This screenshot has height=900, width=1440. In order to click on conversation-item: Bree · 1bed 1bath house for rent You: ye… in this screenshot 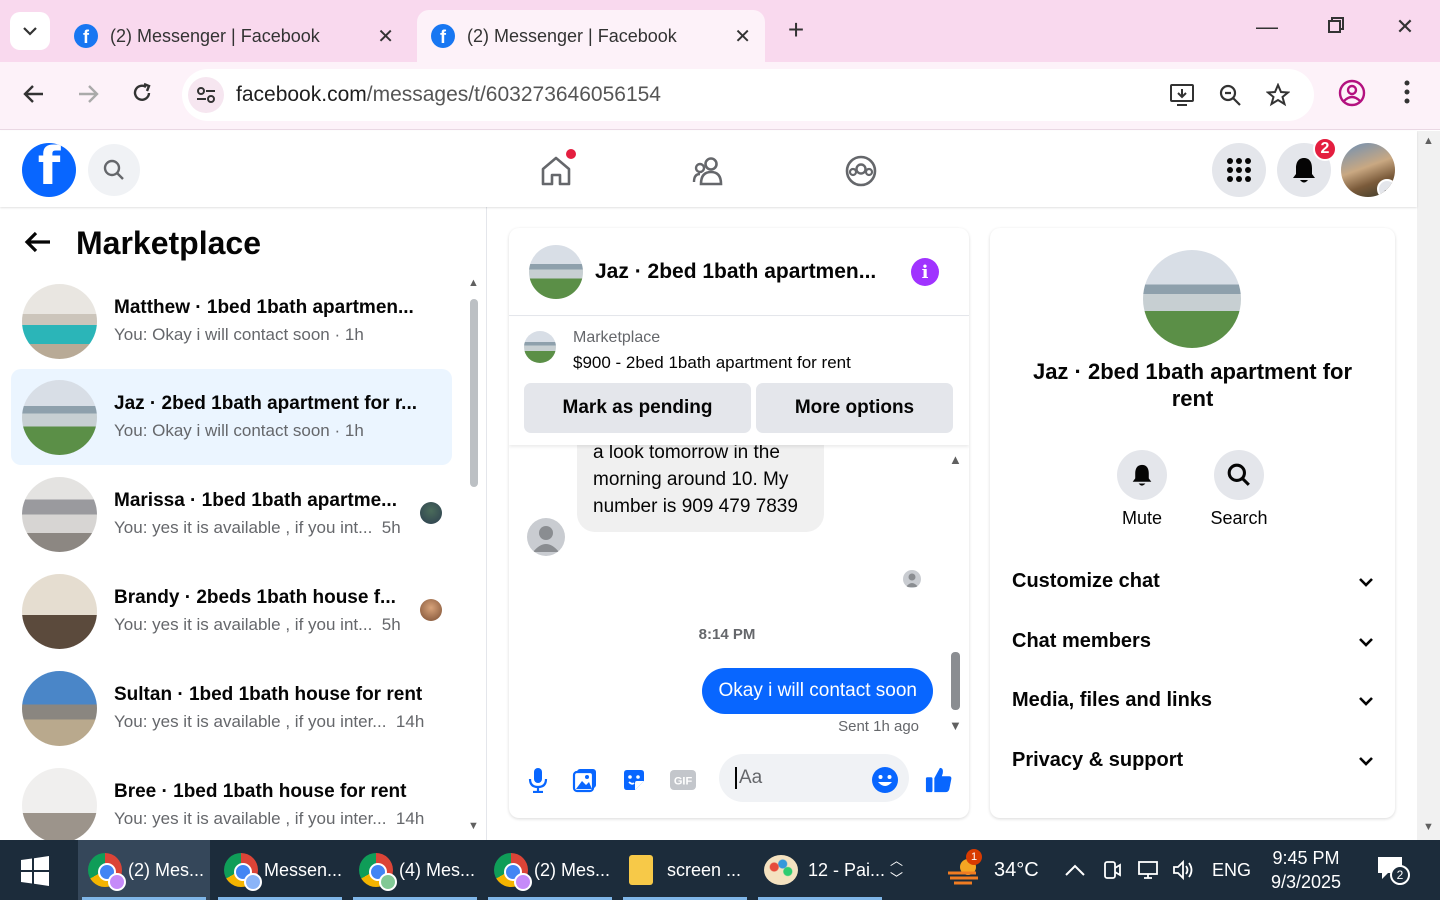, I will do `click(231, 798)`.